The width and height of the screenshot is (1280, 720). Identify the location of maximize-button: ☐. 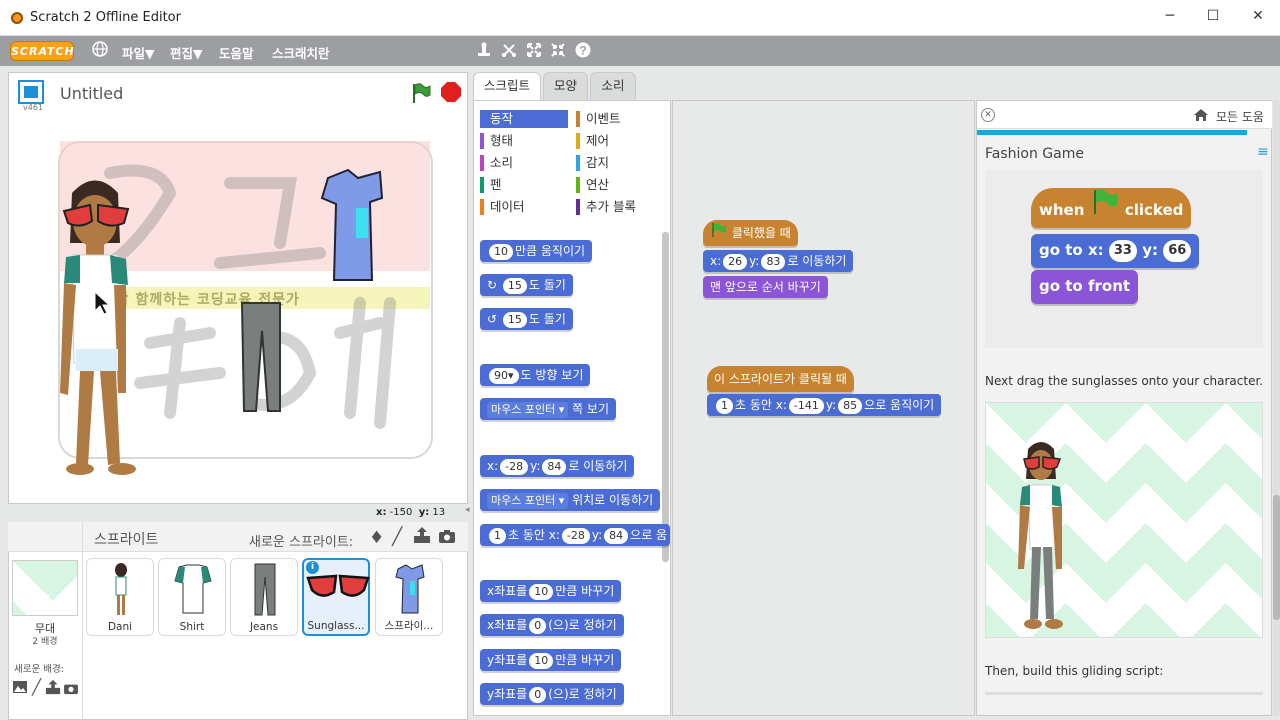
(1213, 16).